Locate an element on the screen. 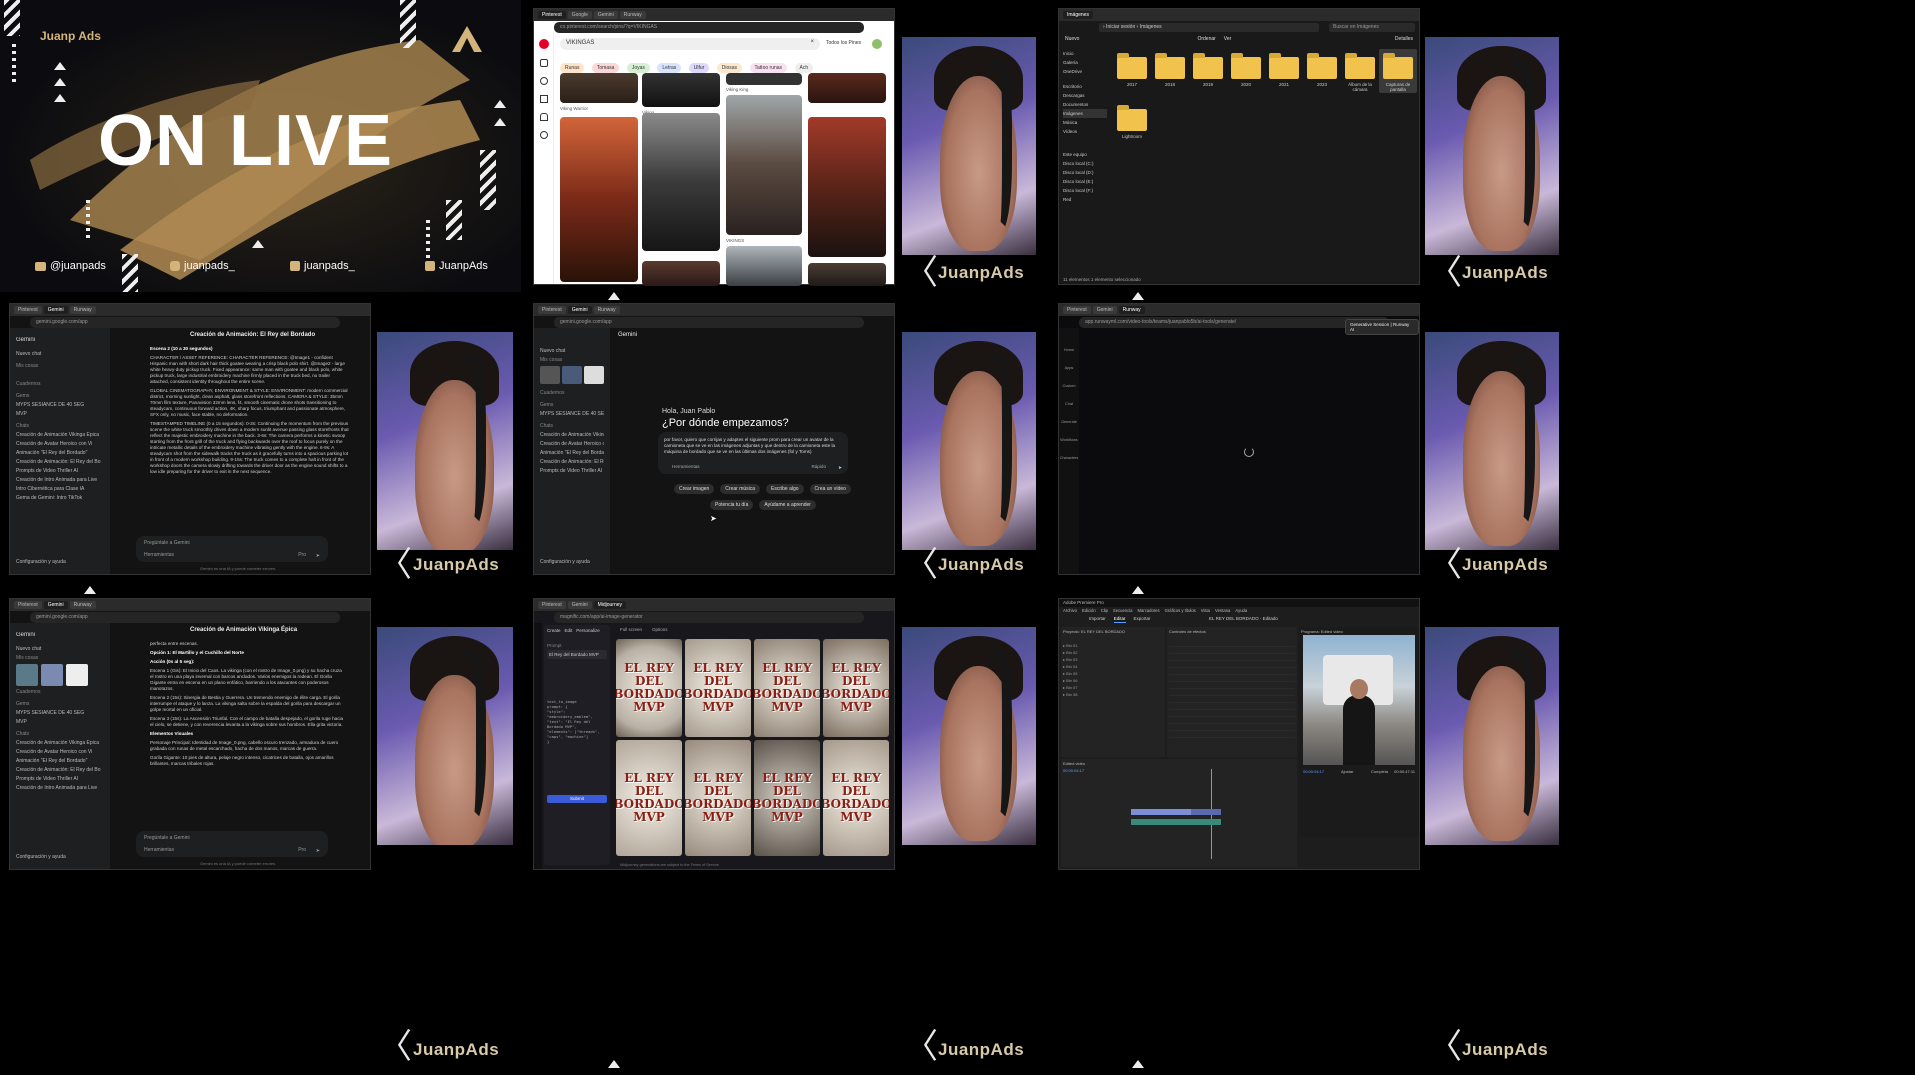 The height and width of the screenshot is (1075, 1915). view-button: Ver is located at coordinates (1228, 40).